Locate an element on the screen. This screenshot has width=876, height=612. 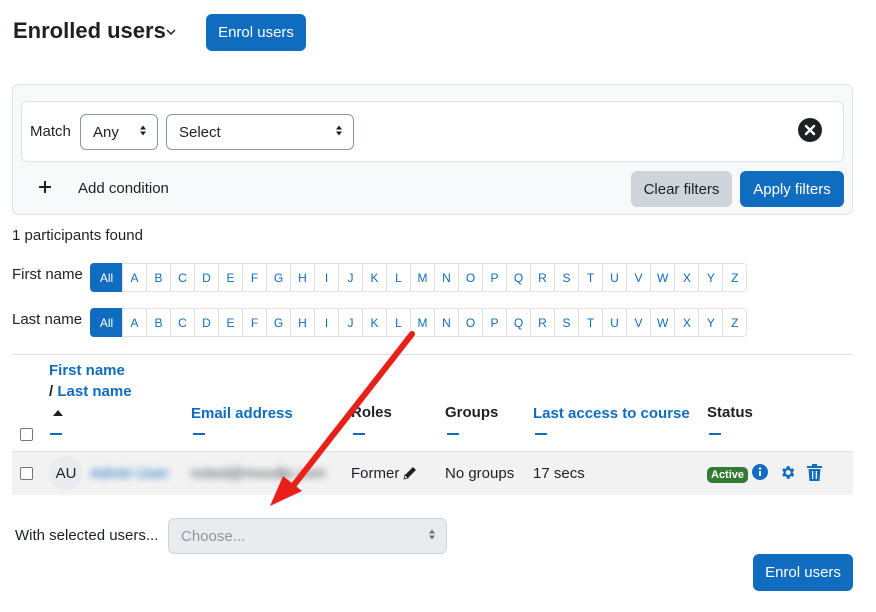
column-header-firstname: First name is located at coordinates (87, 370).